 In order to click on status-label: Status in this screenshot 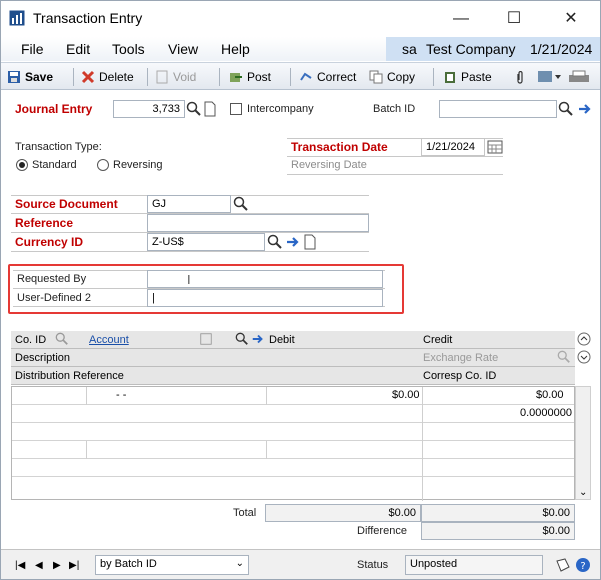, I will do `click(373, 565)`.